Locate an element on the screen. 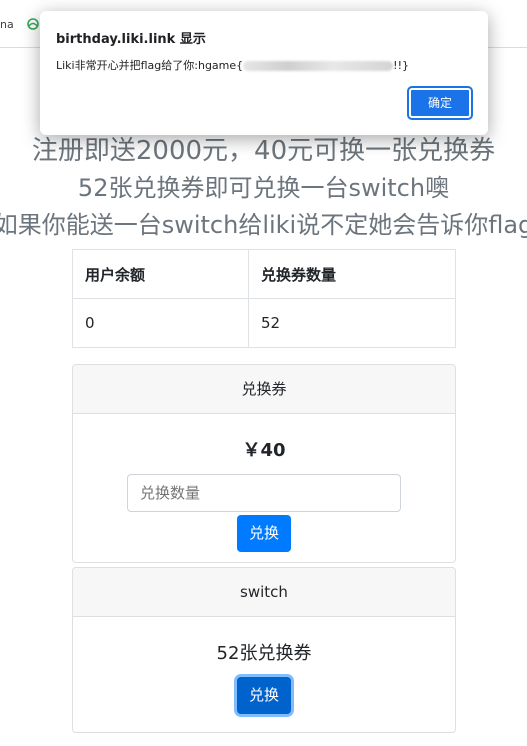 This screenshot has width=527, height=746. intro-line-3: 如果你能送一台switch给liki说不定她会告诉你flag is located at coordinates (263, 225).